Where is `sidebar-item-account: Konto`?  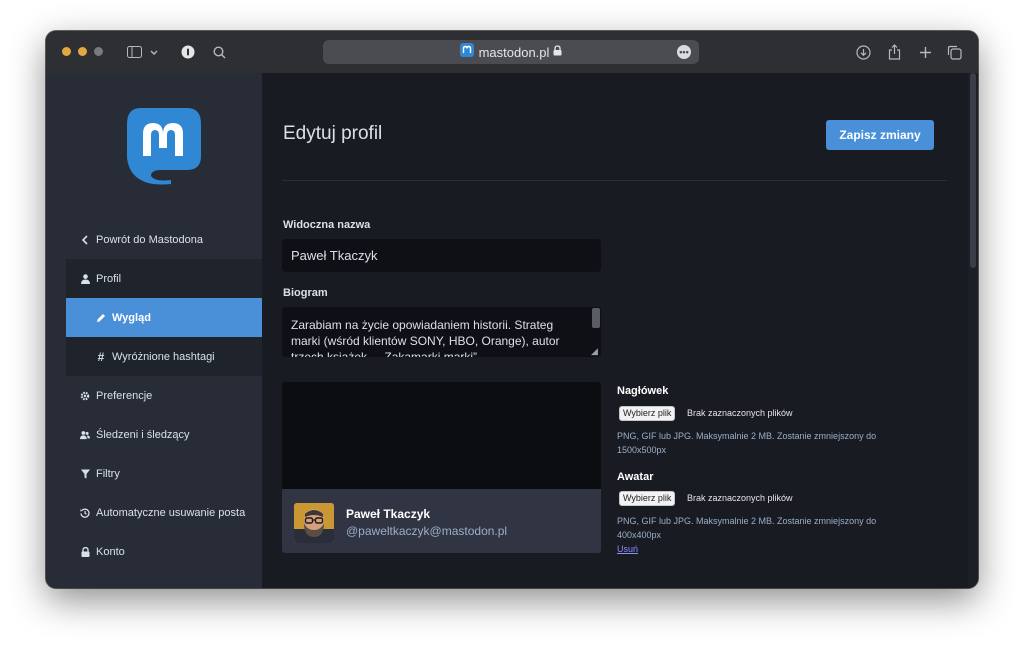 sidebar-item-account: Konto is located at coordinates (164, 551).